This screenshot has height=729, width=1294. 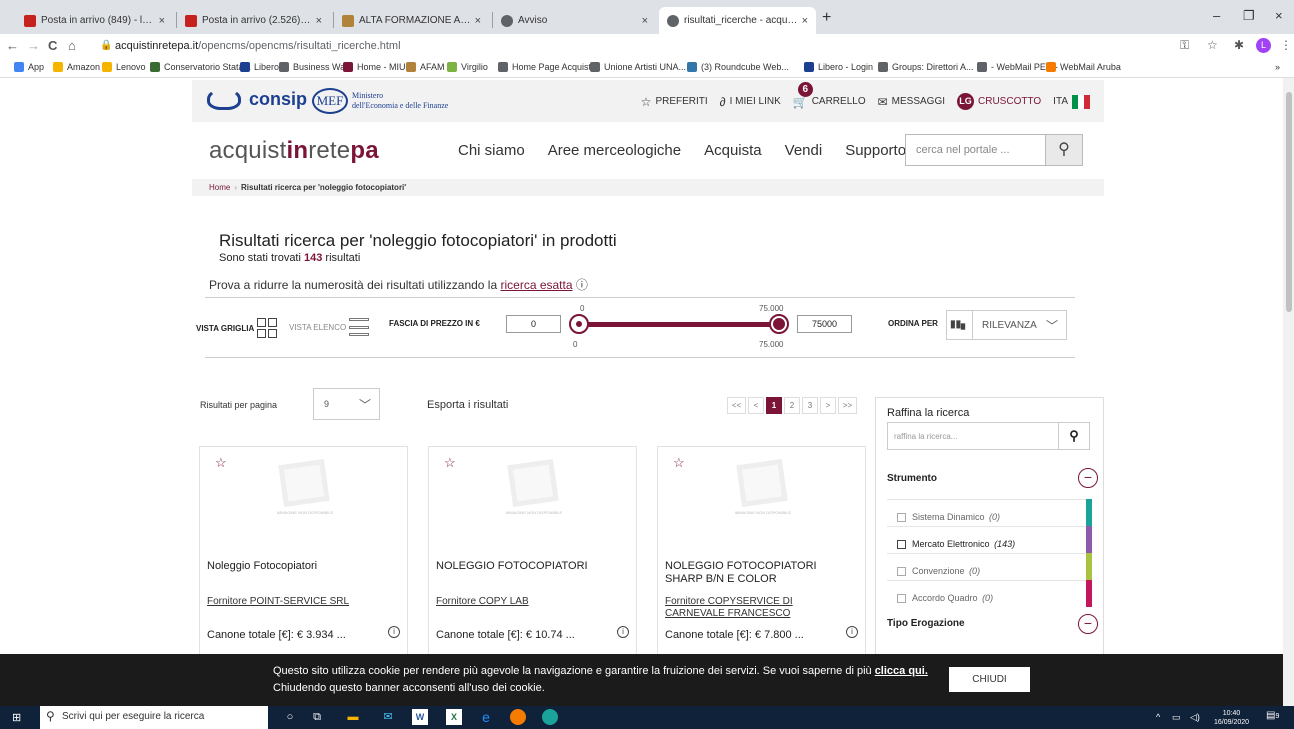 I want to click on bookmark-item: App, so click(x=29, y=67).